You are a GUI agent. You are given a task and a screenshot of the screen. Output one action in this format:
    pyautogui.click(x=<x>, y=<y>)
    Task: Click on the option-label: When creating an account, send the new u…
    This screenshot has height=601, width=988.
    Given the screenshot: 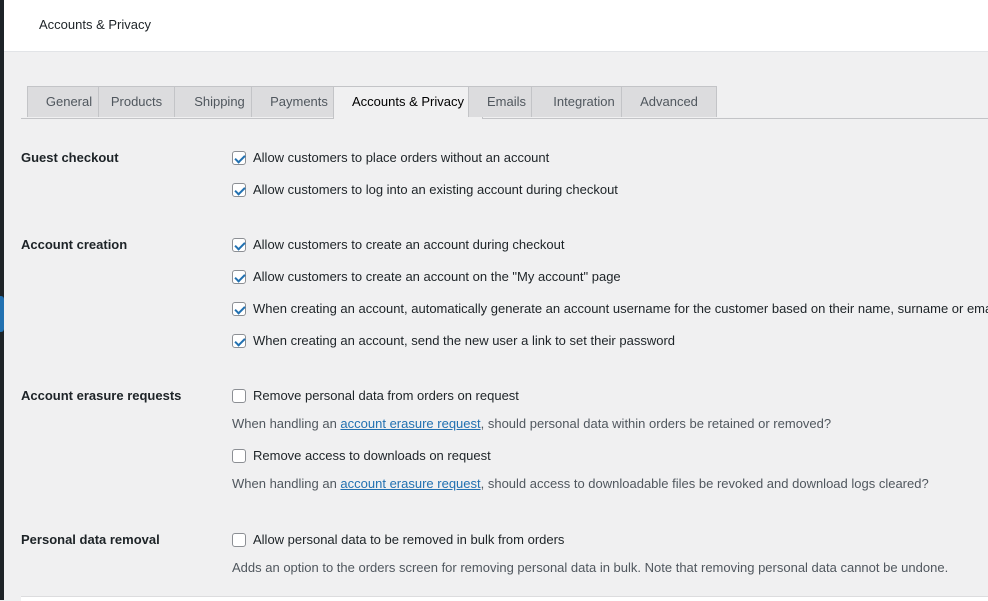 What is the action you would take?
    pyautogui.click(x=464, y=340)
    